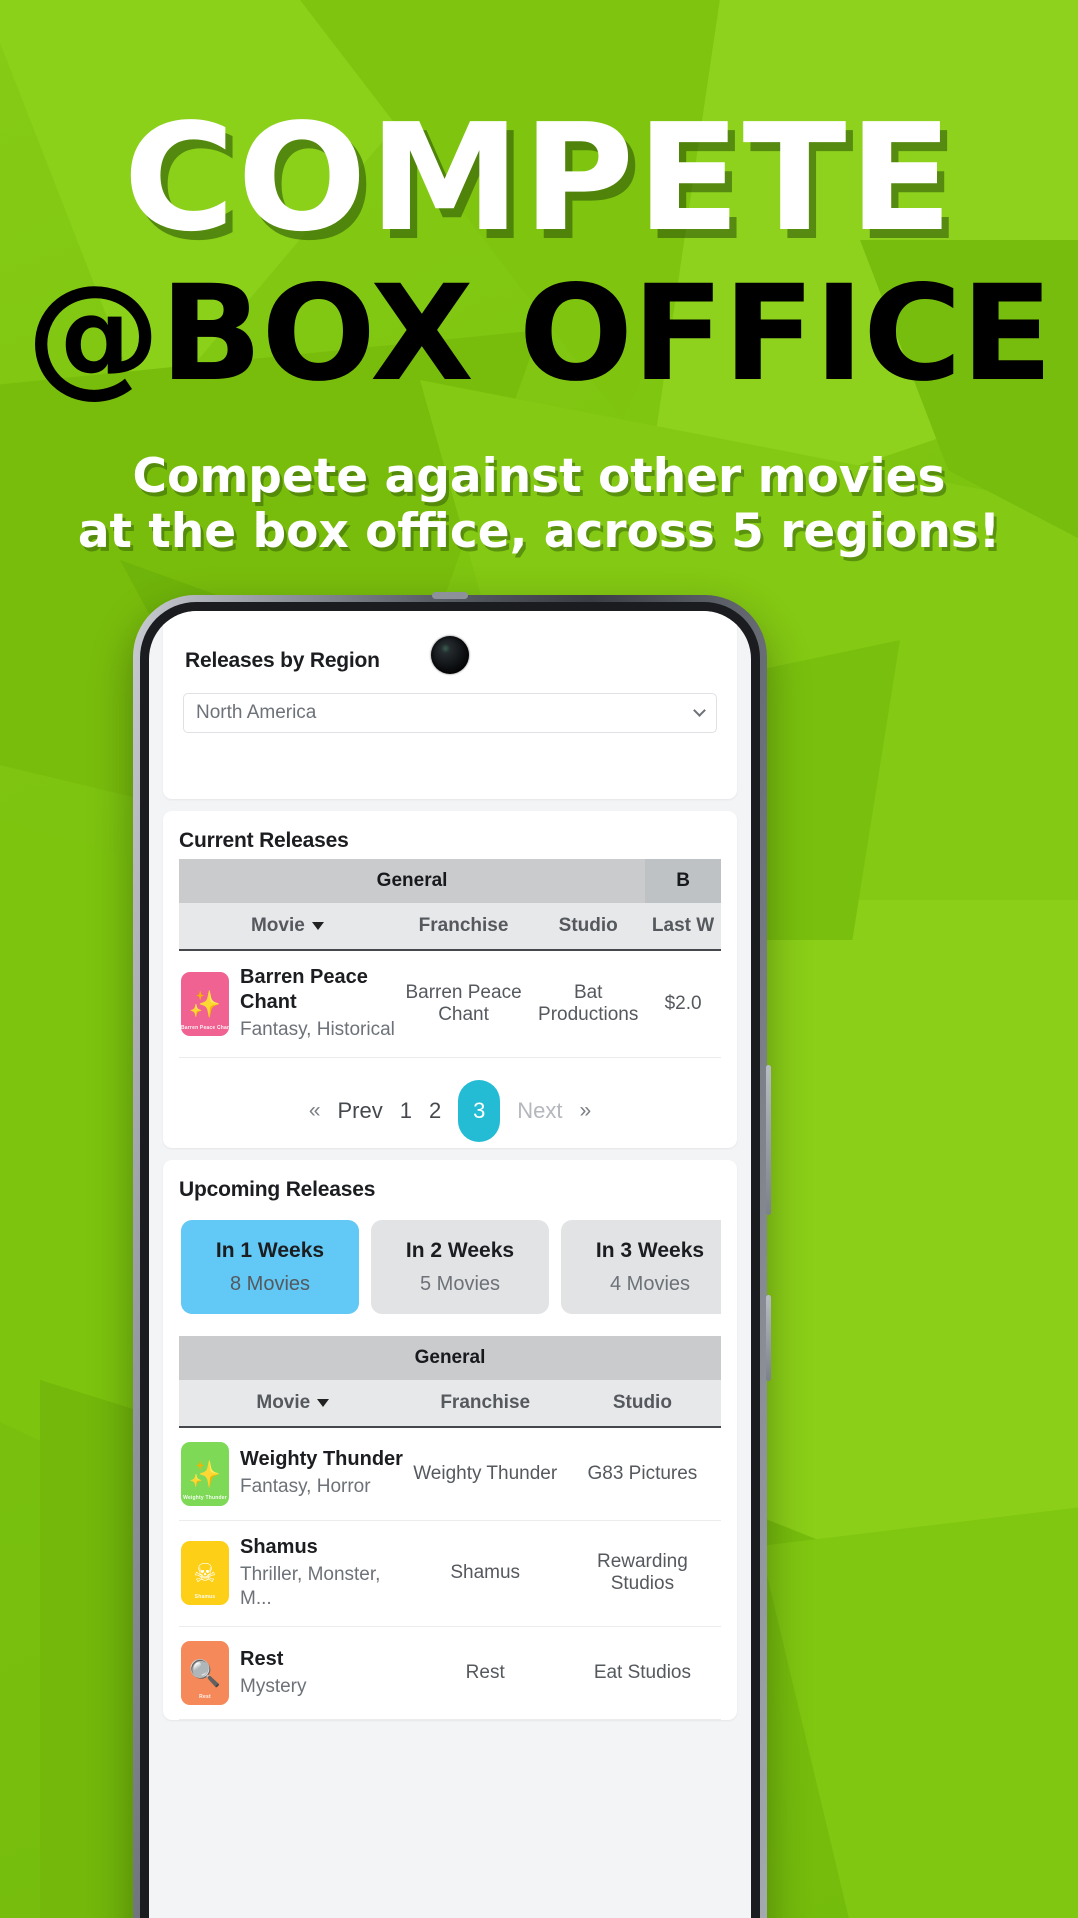 The image size is (1078, 1918). What do you see at coordinates (642, 1574) in the screenshot?
I see `studio-cell: Rewarding Studios` at bounding box center [642, 1574].